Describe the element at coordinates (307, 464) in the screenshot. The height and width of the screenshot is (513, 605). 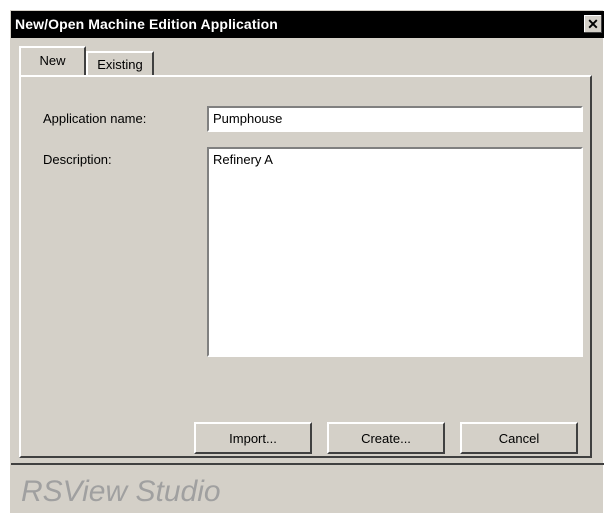
I see `footer-divider` at that location.